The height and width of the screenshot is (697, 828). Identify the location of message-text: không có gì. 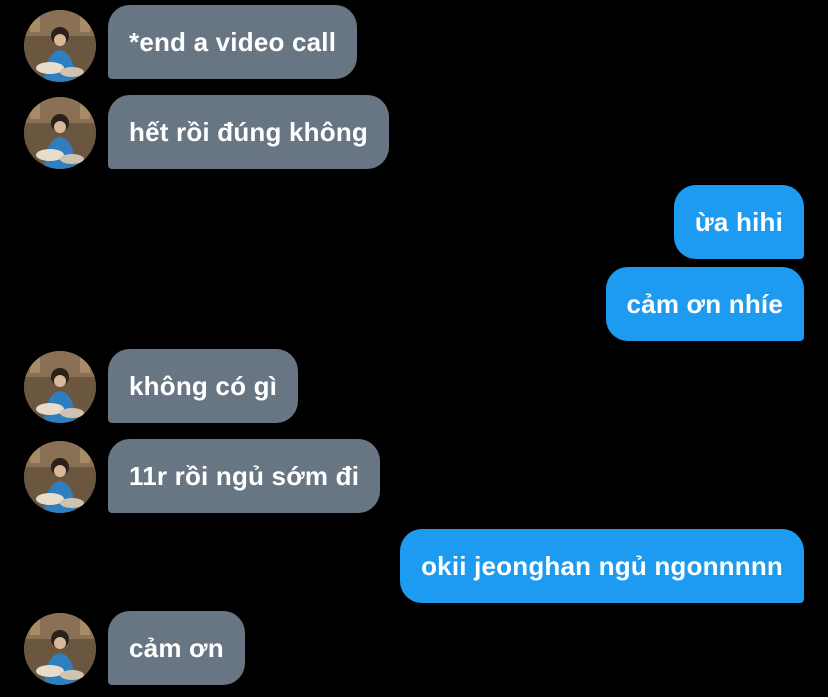
(203, 385).